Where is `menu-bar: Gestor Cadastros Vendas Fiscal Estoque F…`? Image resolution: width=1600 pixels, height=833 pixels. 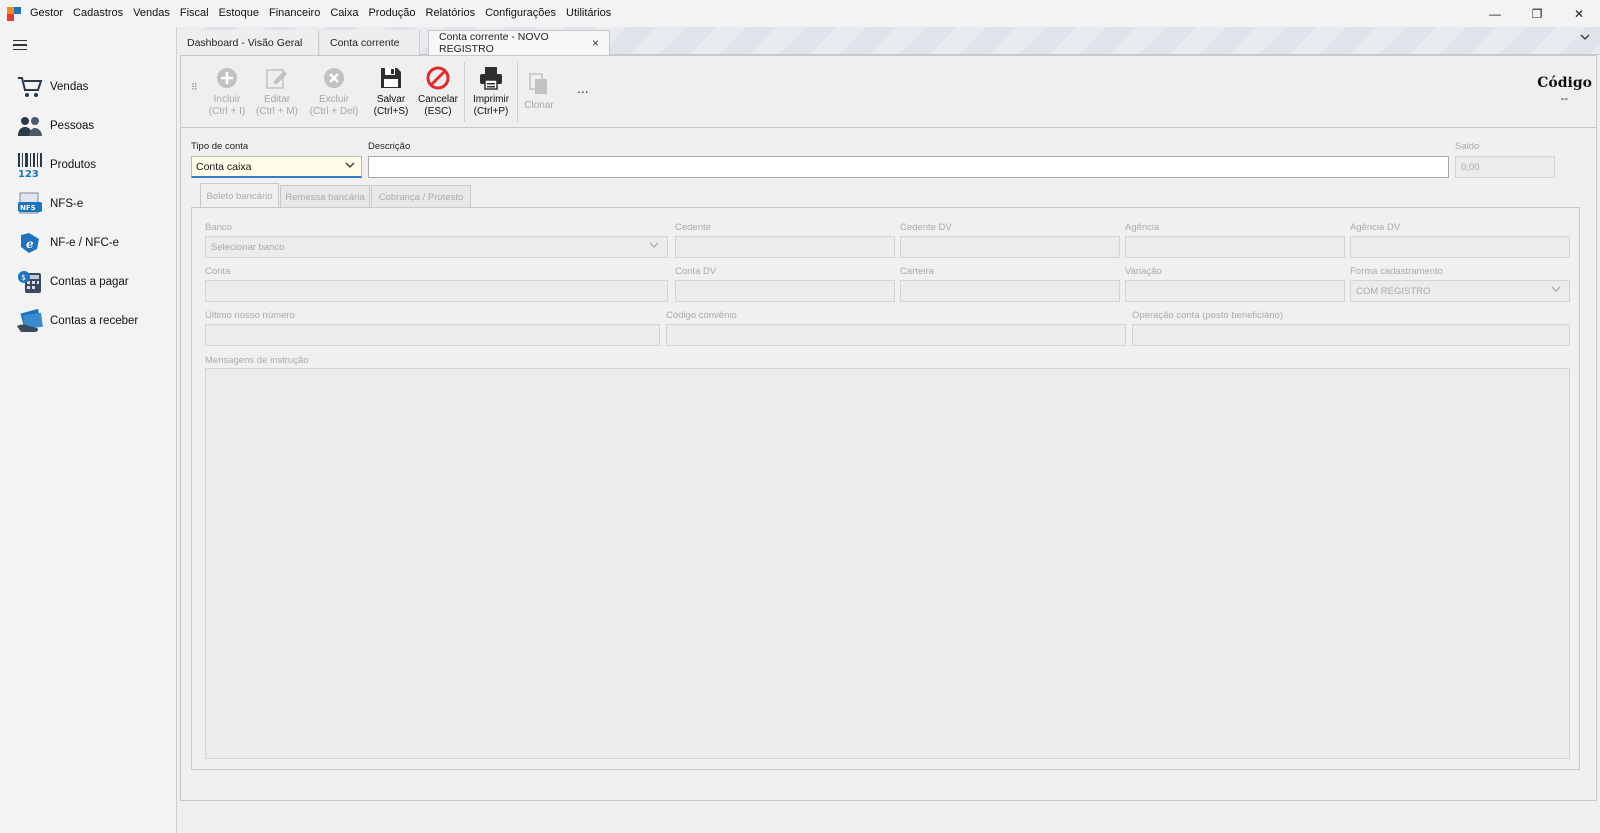 menu-bar: Gestor Cadastros Vendas Fiscal Estoque F… is located at coordinates (320, 13).